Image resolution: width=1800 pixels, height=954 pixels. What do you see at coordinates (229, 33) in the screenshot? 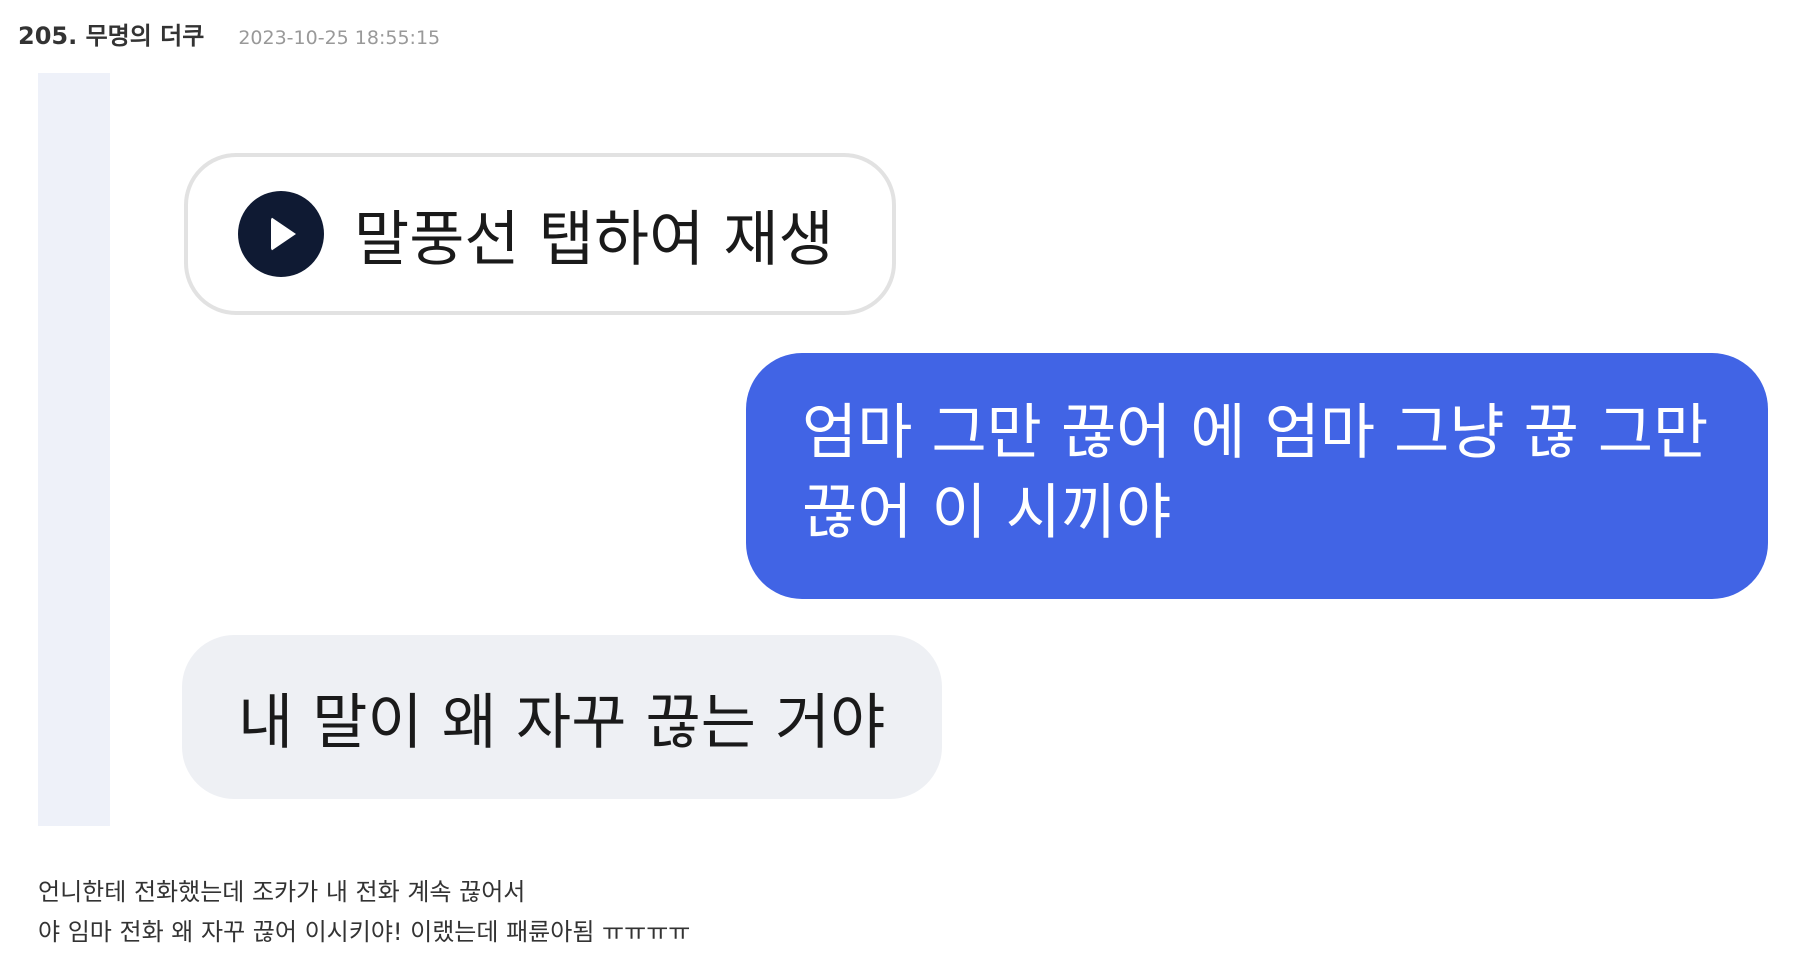
I see `post-header: 205. 무명의 더쿠 2023-10-25 18:55:15` at bounding box center [229, 33].